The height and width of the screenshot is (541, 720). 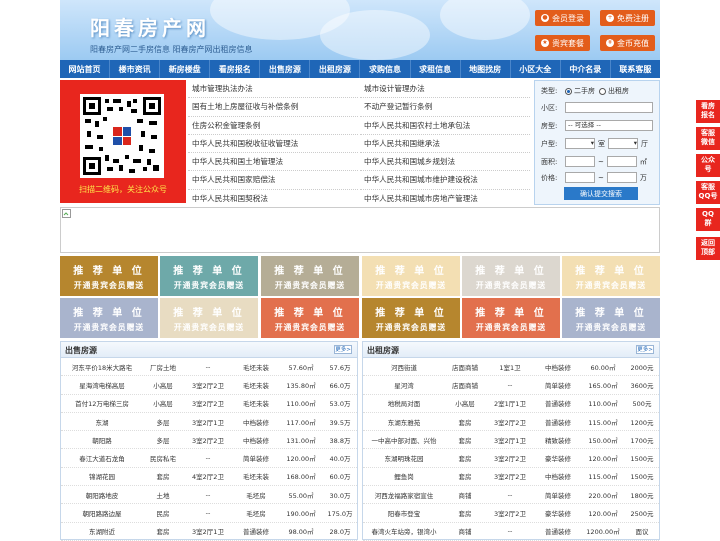 I want to click on listing-price: 1500元, so click(x=642, y=459).